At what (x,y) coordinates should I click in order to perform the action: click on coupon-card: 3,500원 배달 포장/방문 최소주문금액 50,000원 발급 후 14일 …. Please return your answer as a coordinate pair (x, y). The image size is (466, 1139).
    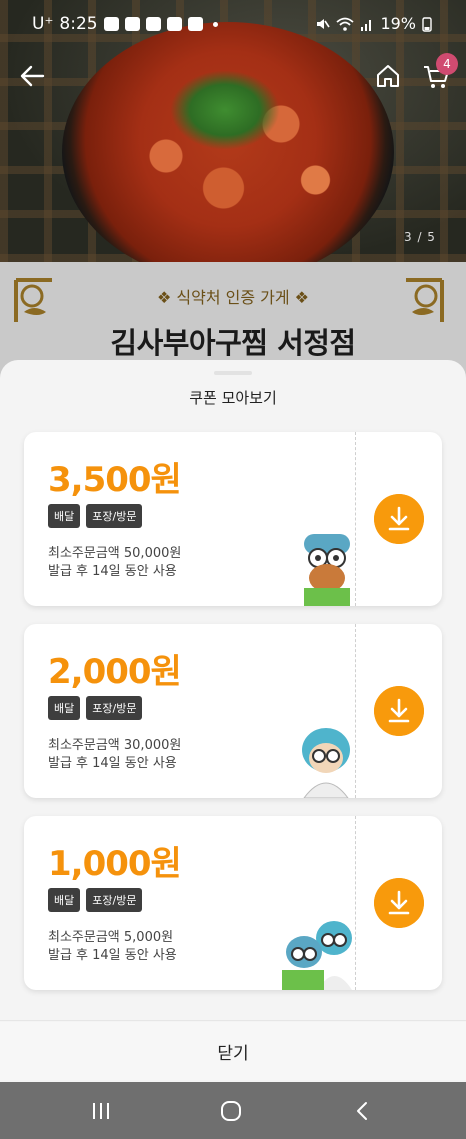
    Looking at the image, I should click on (233, 519).